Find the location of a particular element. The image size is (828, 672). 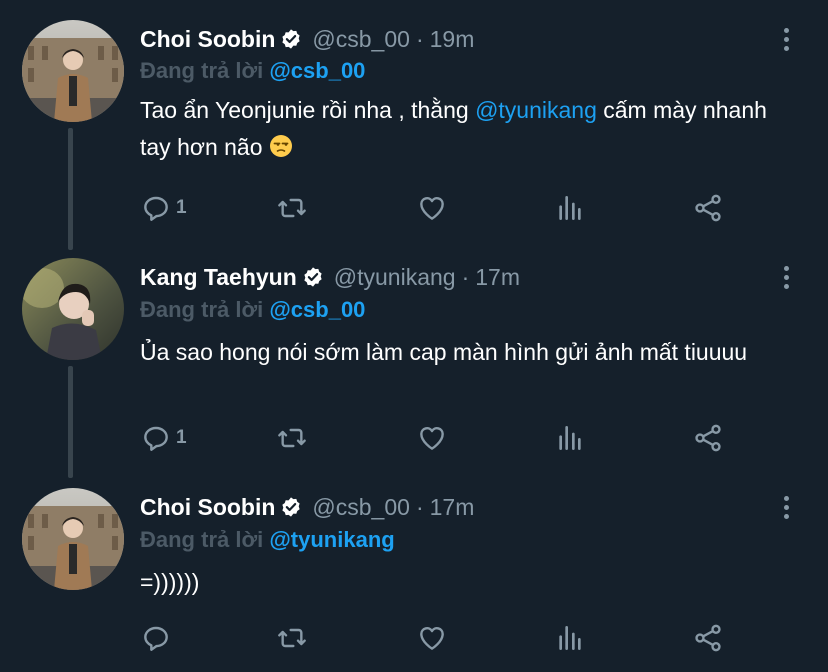

tweet-header: Choi Soobin @csb_00 · 17m is located at coordinates (307, 507).